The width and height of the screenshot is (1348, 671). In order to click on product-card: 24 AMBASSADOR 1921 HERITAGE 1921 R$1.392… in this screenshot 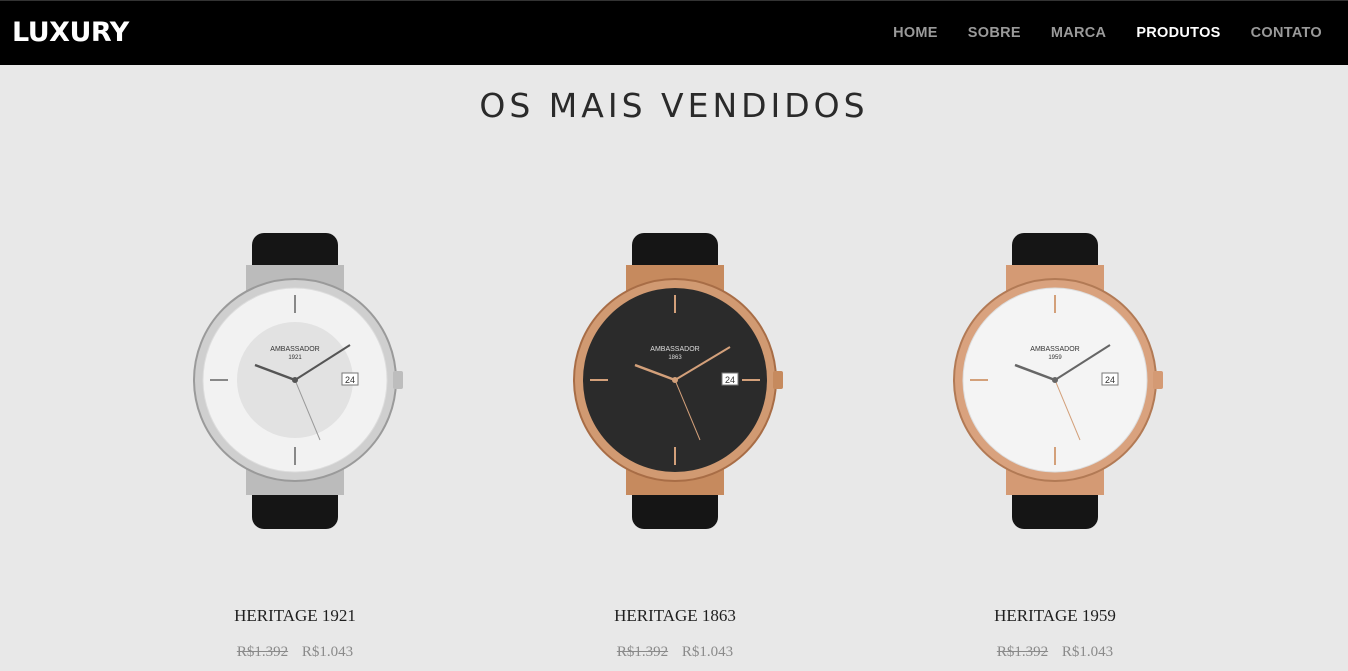, I will do `click(295, 442)`.